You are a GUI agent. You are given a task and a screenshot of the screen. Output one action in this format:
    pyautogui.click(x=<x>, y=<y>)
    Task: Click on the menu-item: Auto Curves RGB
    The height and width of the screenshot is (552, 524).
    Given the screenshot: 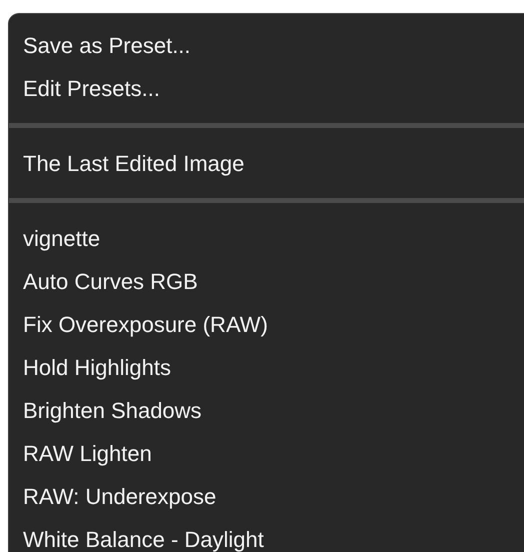 What is the action you would take?
    pyautogui.click(x=110, y=281)
    